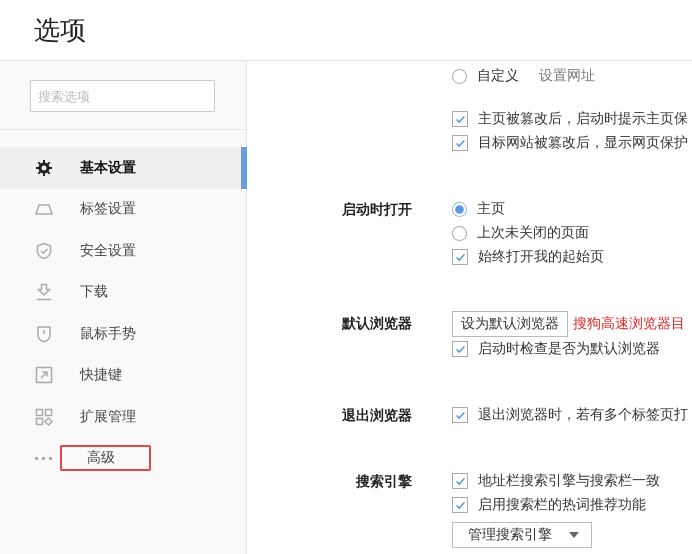  I want to click on option-label: 始终打开我的起始页, so click(541, 257).